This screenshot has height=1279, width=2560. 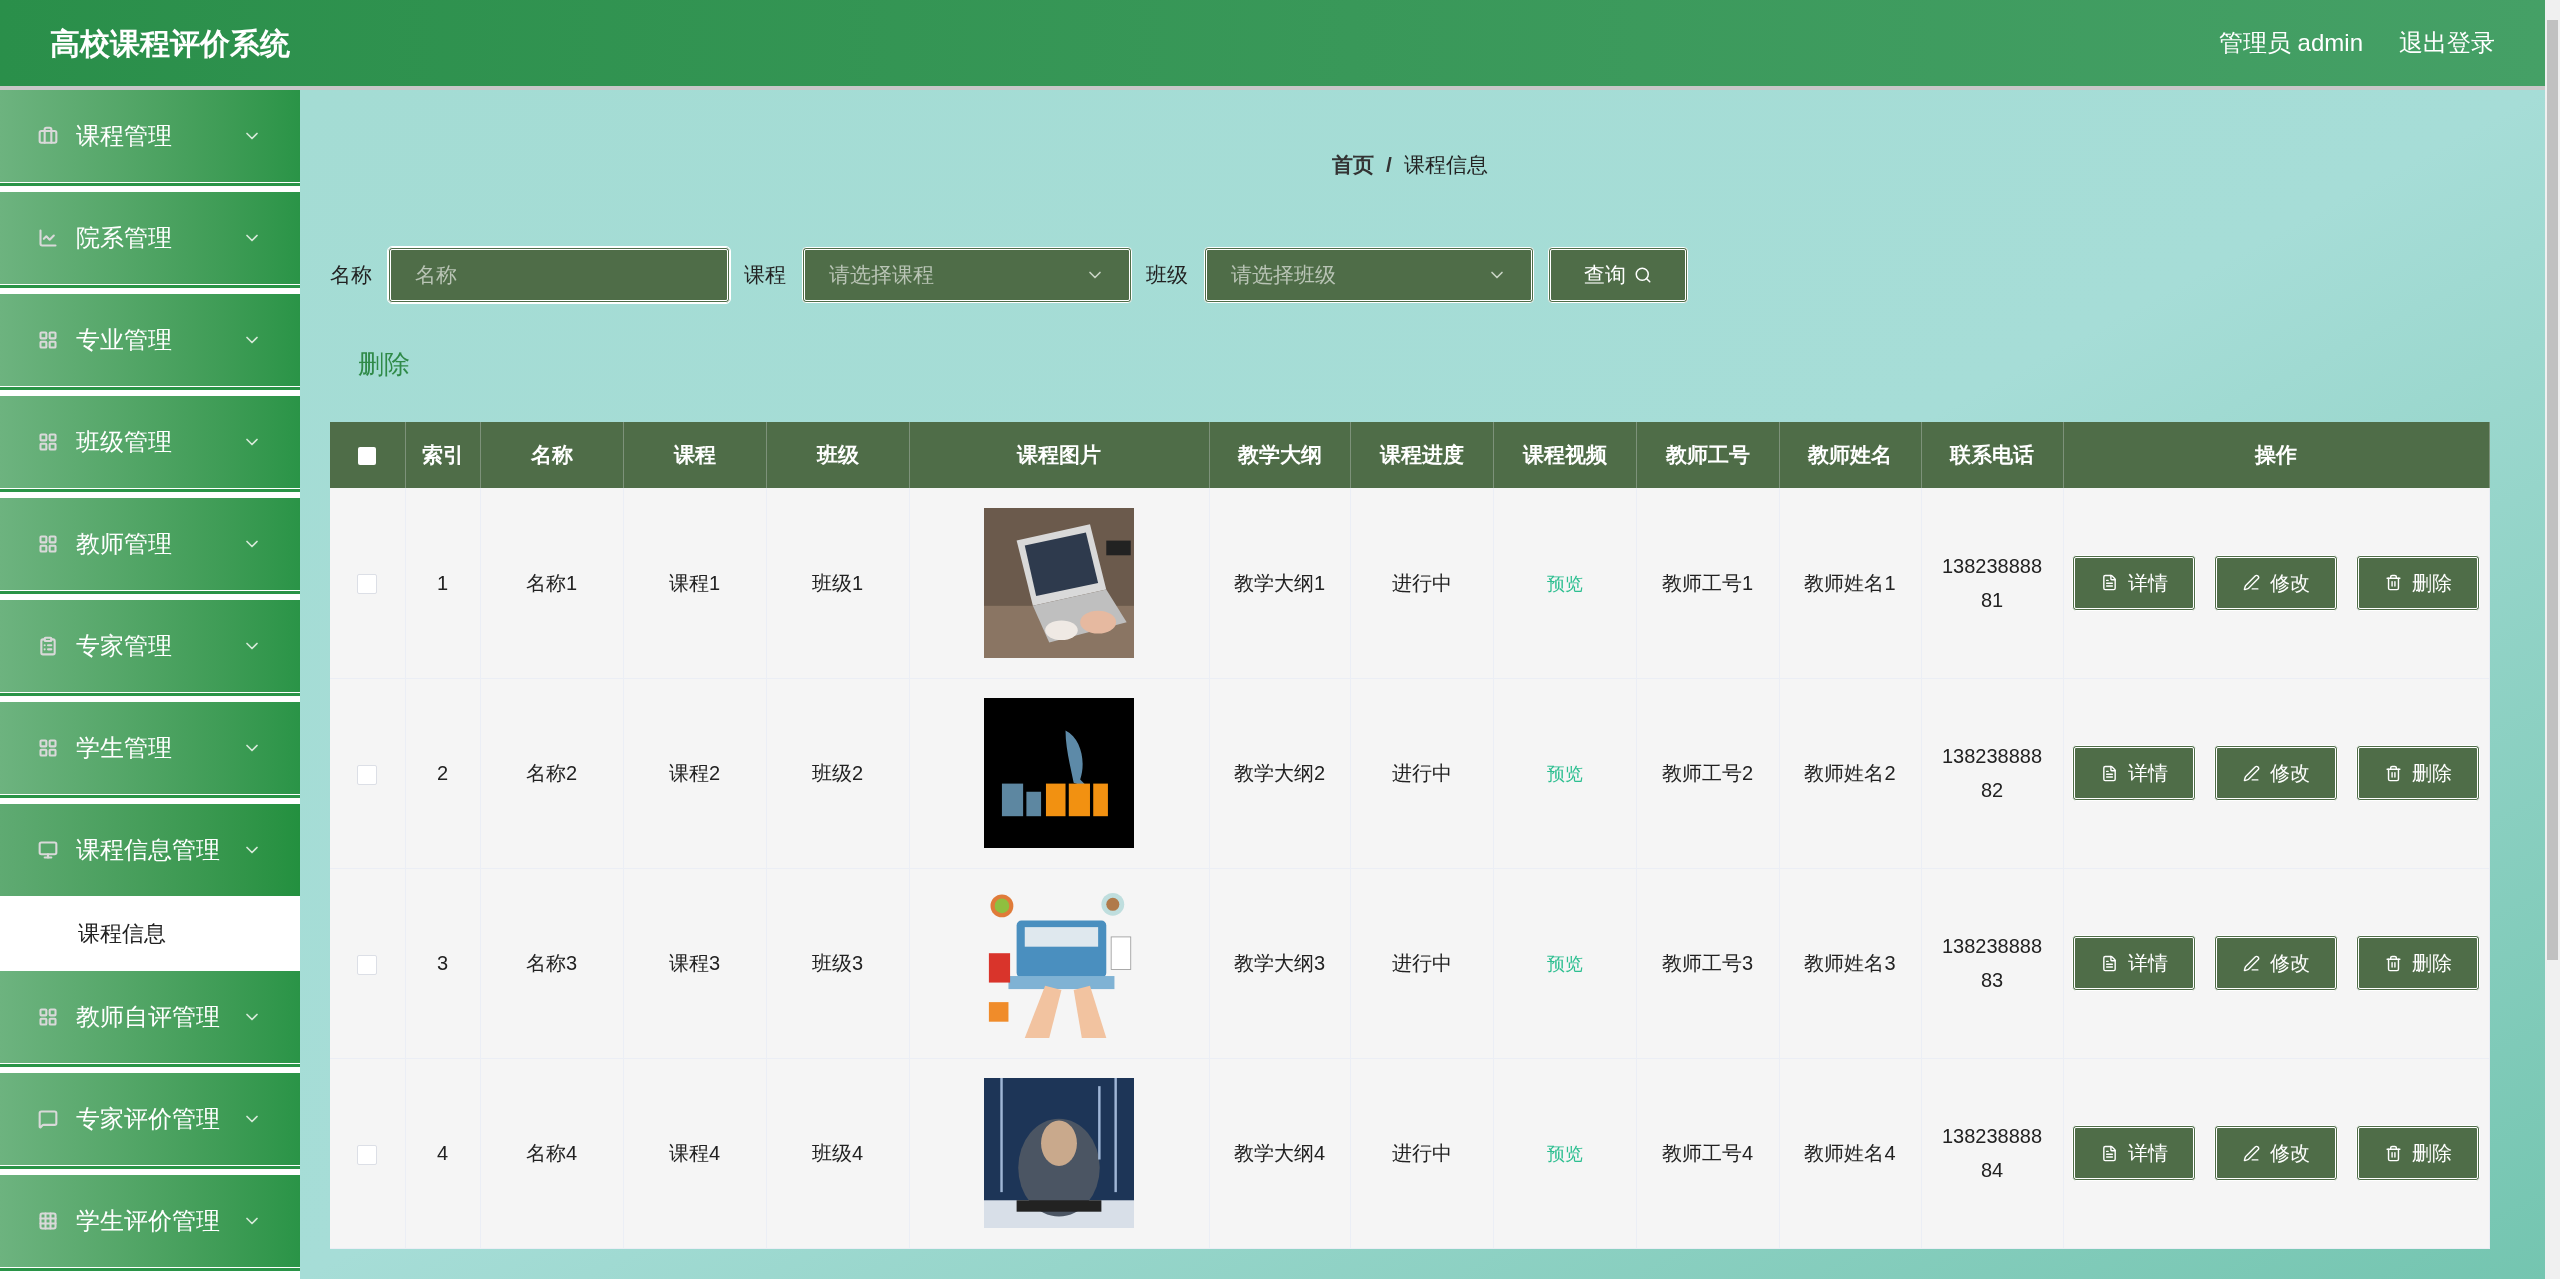 What do you see at coordinates (1850, 583) in the screenshot?
I see `table-cell: 教师姓名1` at bounding box center [1850, 583].